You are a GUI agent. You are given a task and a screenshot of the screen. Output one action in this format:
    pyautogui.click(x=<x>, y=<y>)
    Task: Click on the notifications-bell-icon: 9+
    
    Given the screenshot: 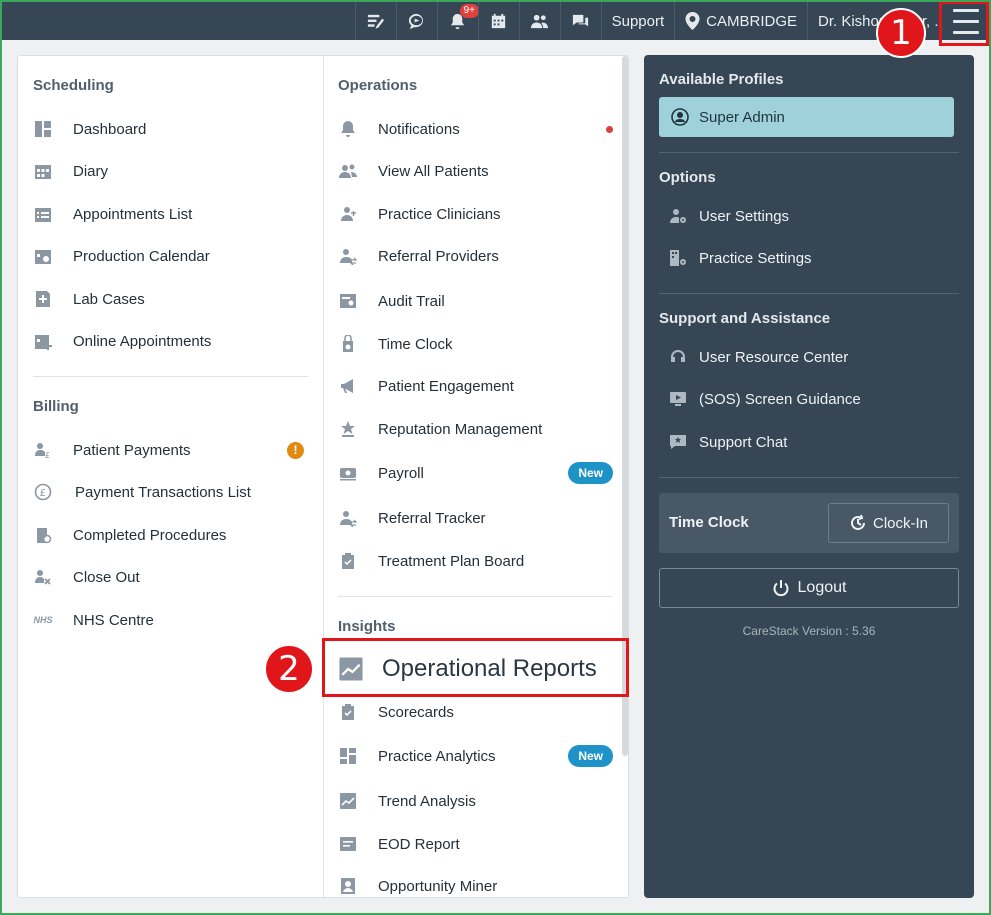 What is the action you would take?
    pyautogui.click(x=458, y=21)
    